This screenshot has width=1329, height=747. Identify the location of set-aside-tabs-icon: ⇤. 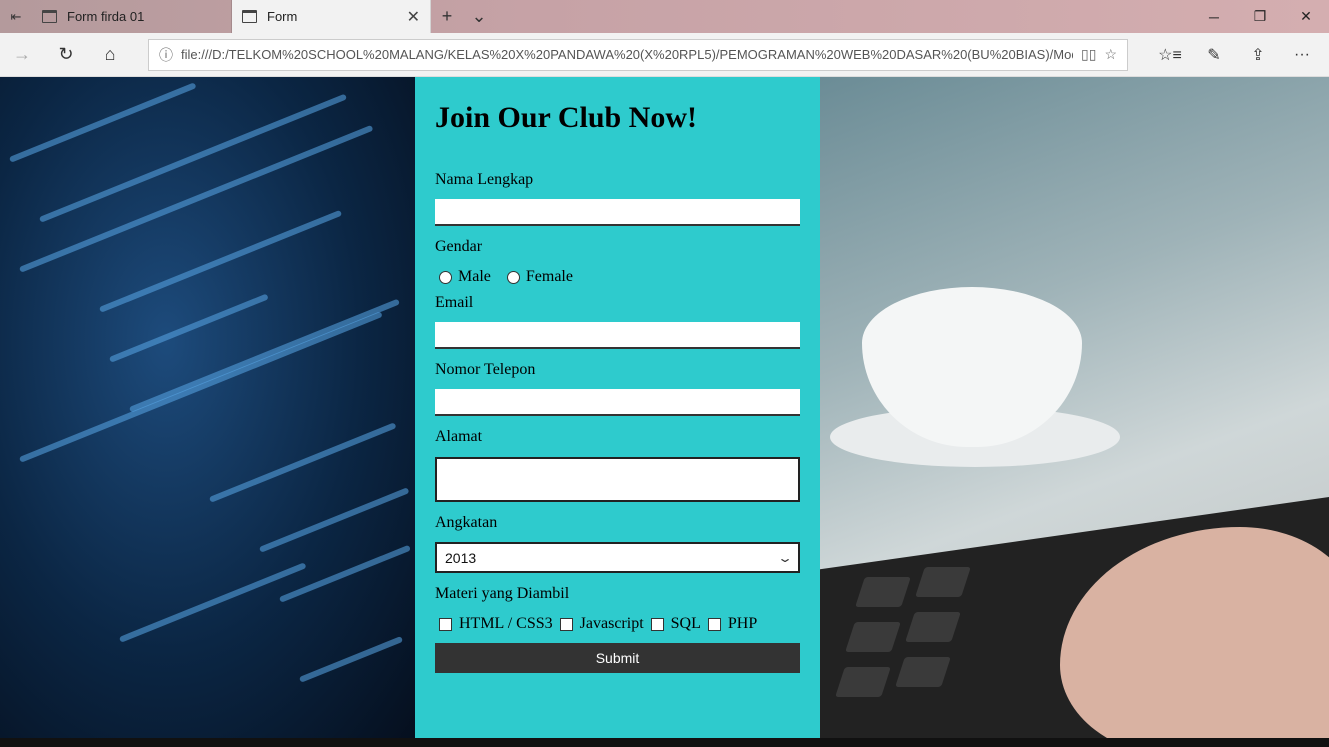
(16, 16).